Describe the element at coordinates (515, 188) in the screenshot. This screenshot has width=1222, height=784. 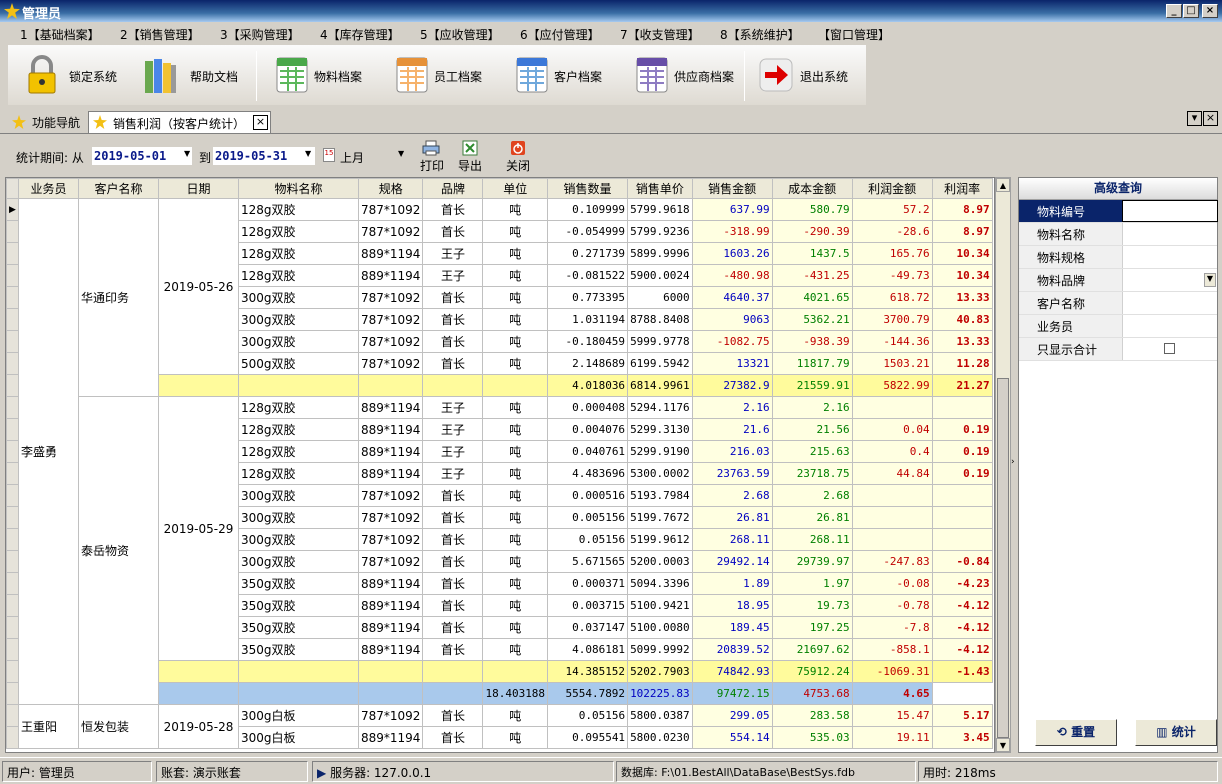
I see `column-header: 单位` at that location.